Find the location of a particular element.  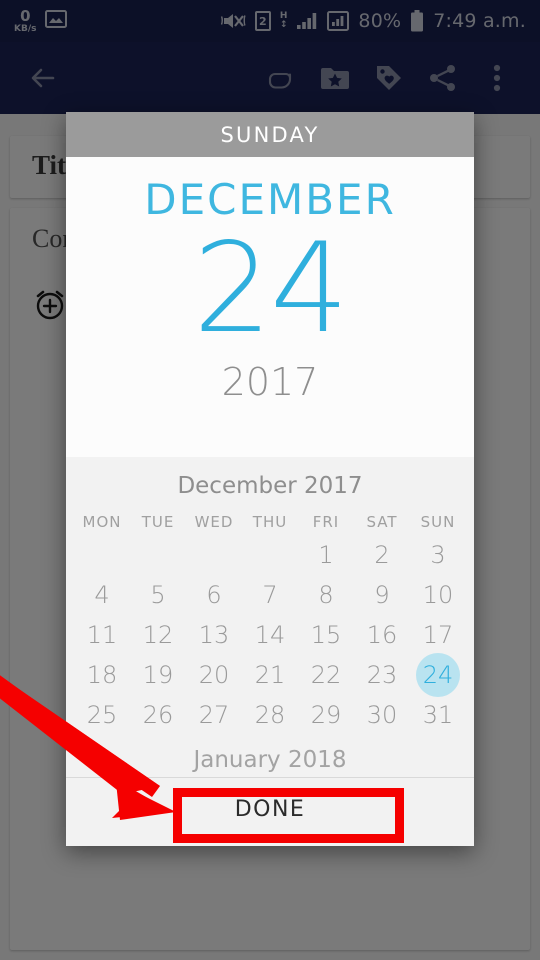

calendar-day-number: 26 is located at coordinates (158, 715).